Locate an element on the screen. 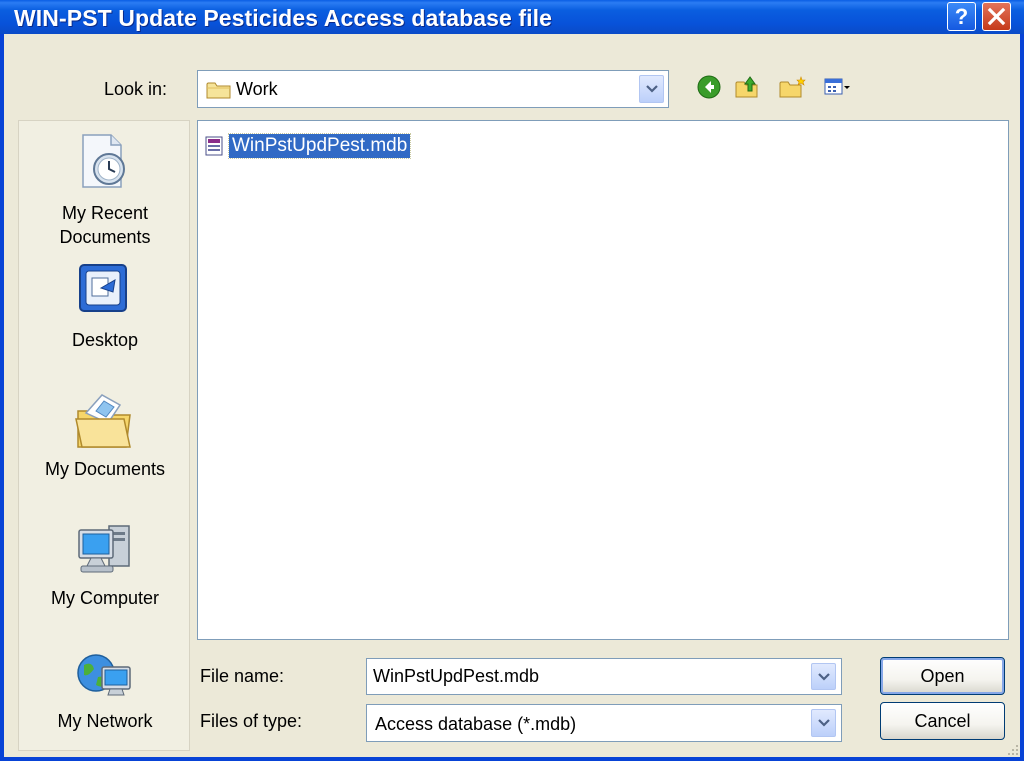 This screenshot has width=1024, height=761. desktop-icon is located at coordinates (103, 288).